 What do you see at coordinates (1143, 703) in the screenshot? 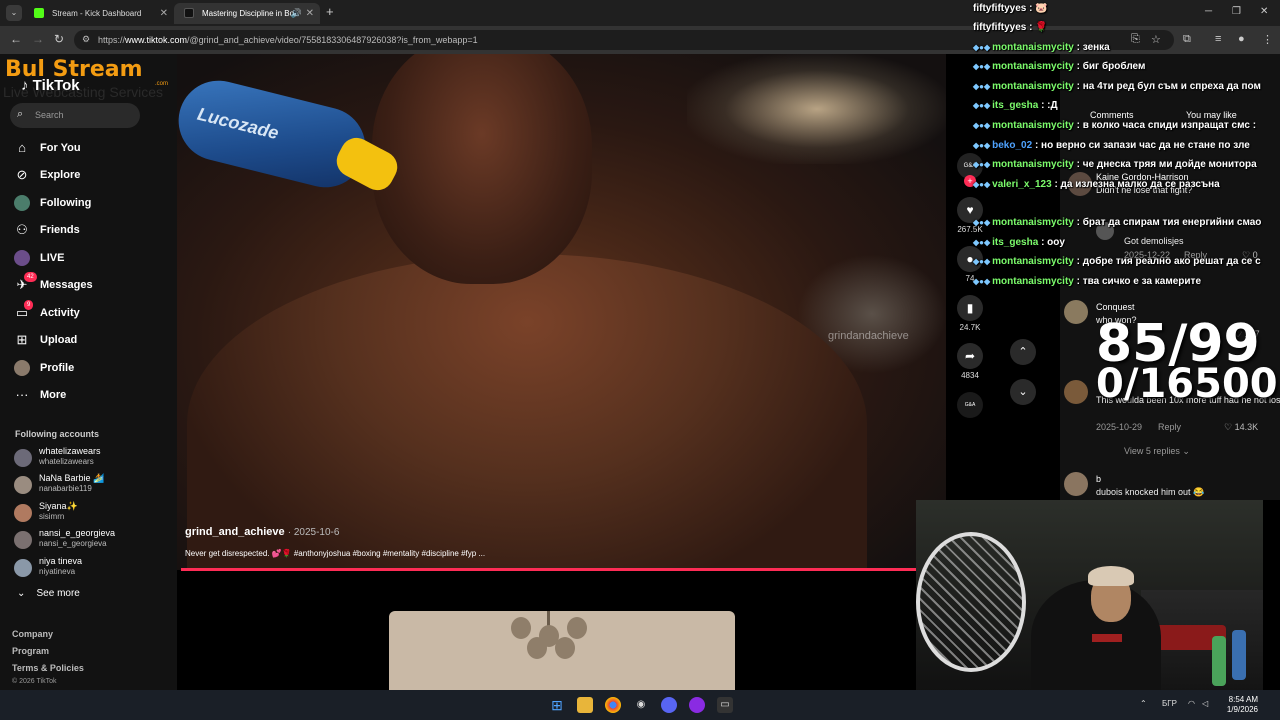
I see `tray-overflow-icon: ⌃` at bounding box center [1143, 703].